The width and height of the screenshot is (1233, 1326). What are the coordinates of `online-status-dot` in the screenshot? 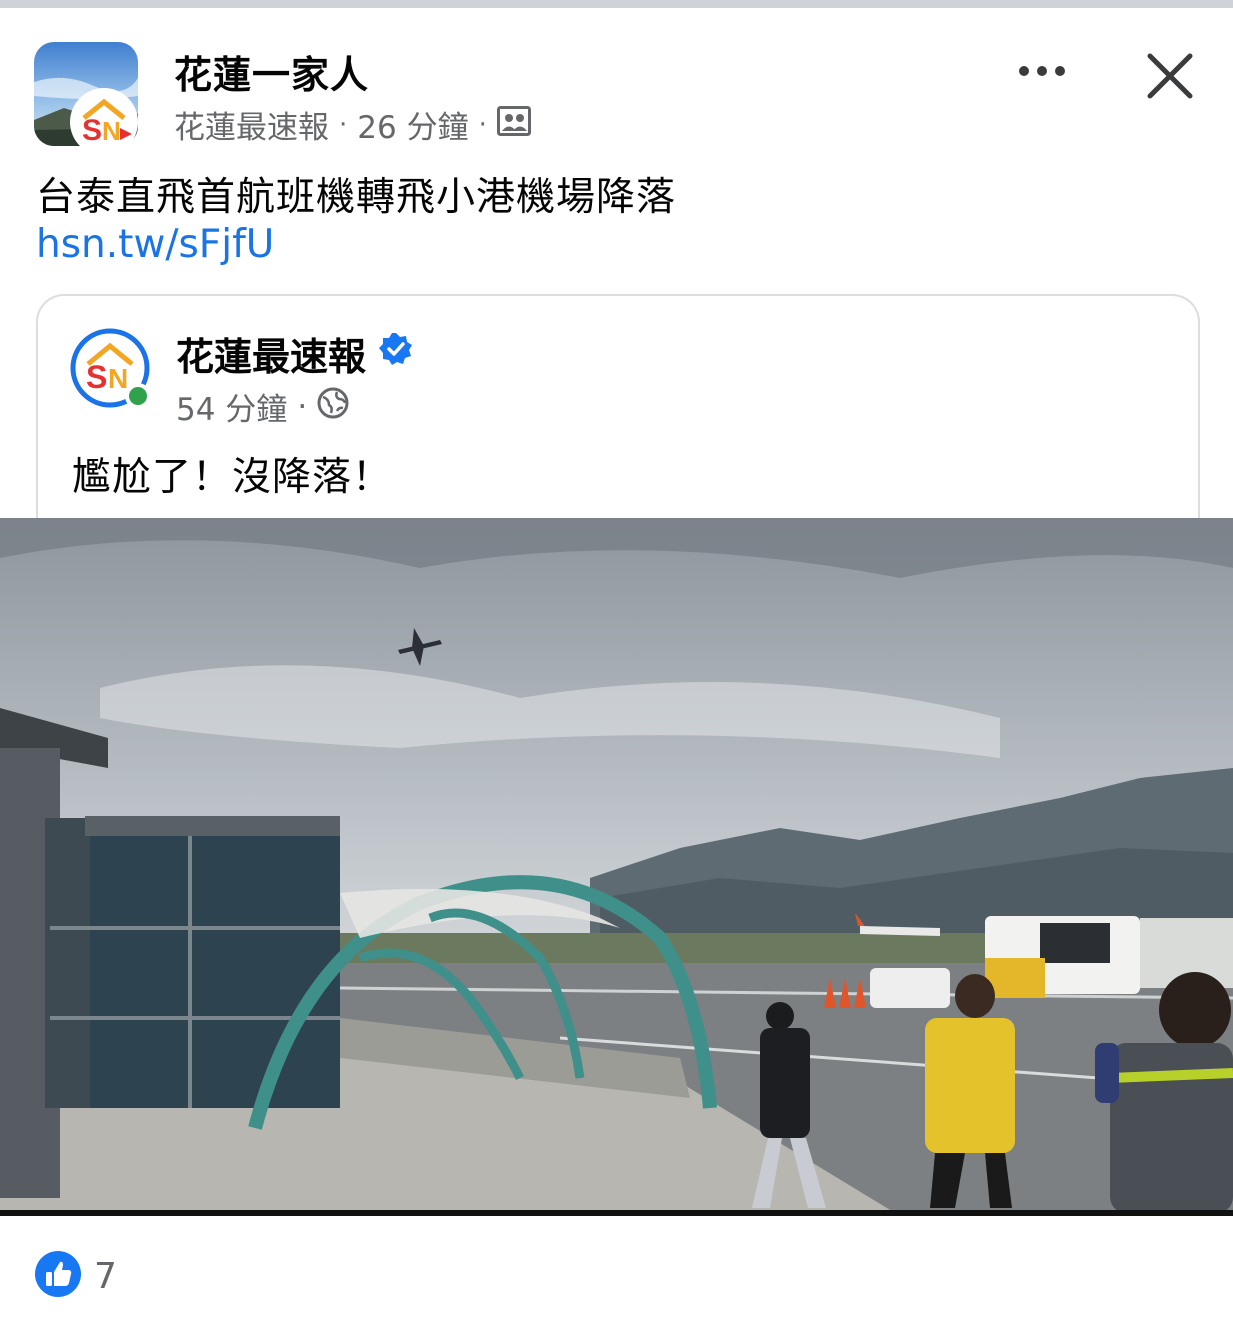 It's located at (138, 396).